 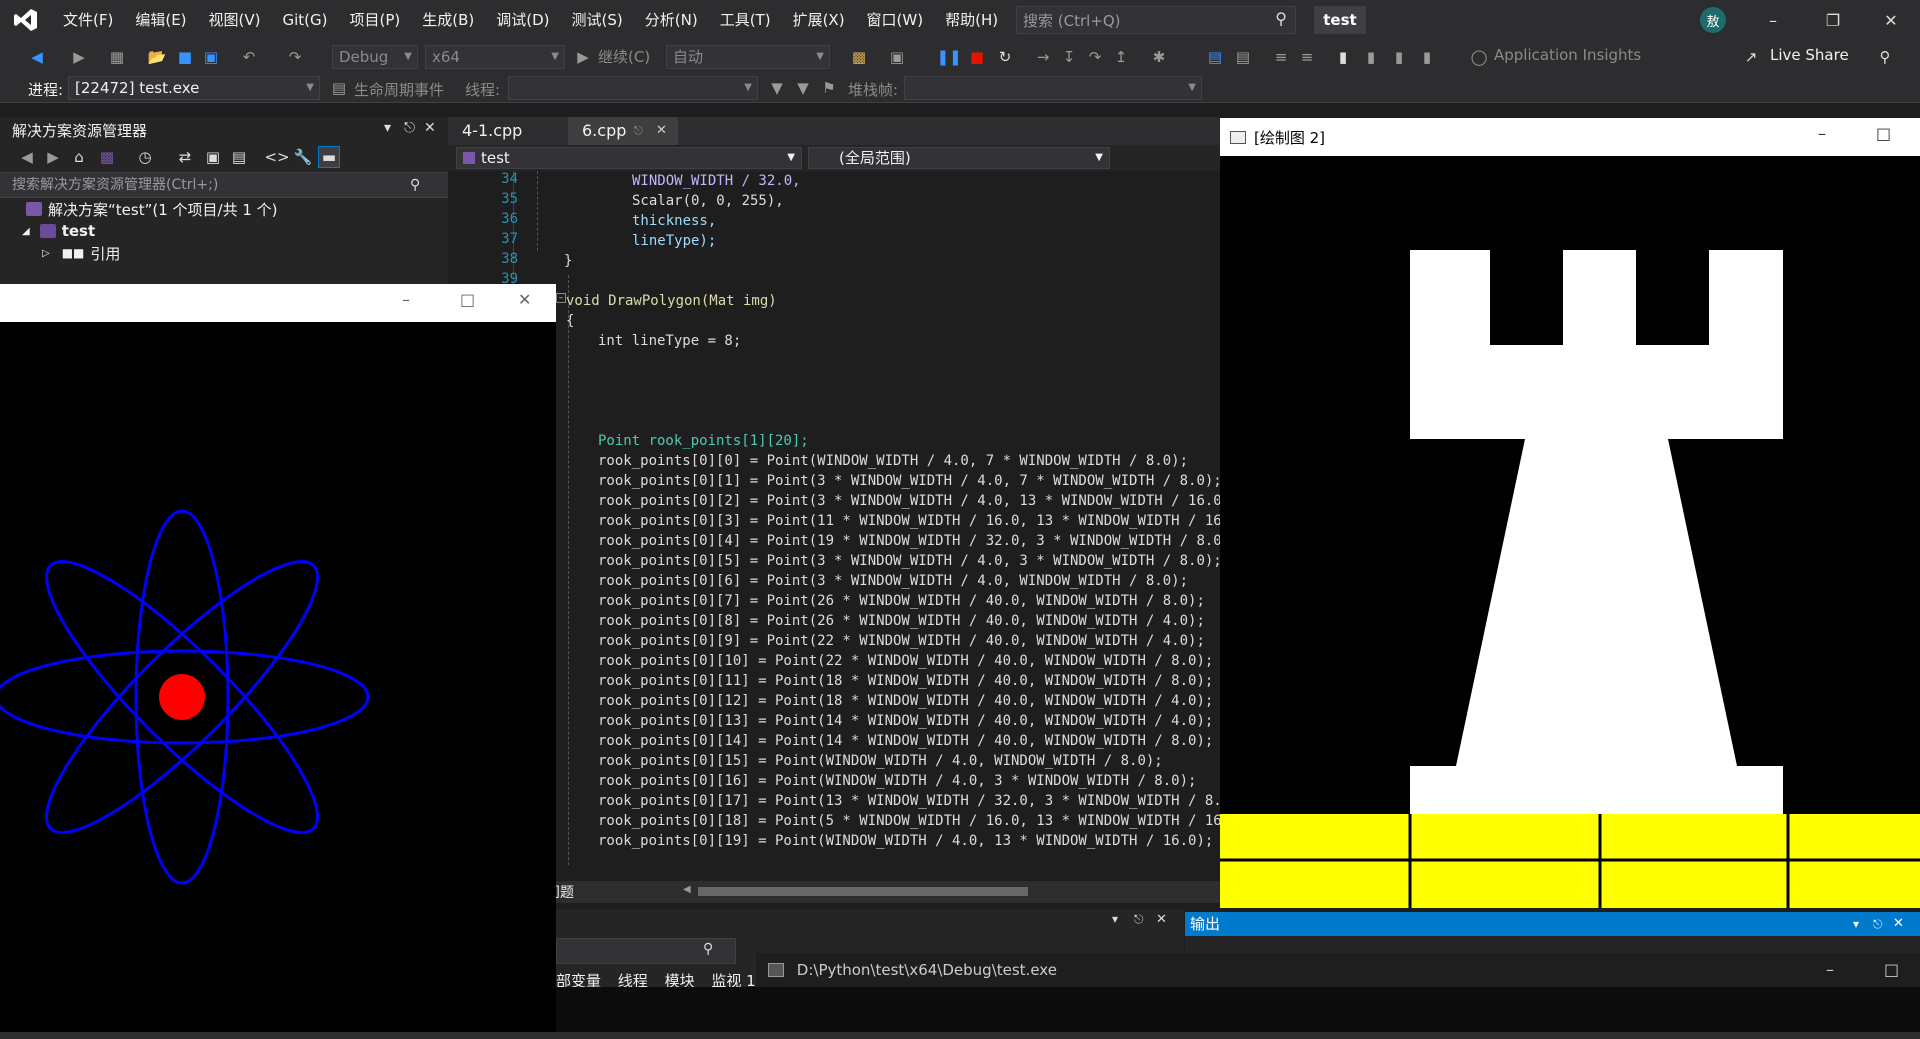 What do you see at coordinates (971, 20) in the screenshot?
I see `menu-help: 帮助(H)` at bounding box center [971, 20].